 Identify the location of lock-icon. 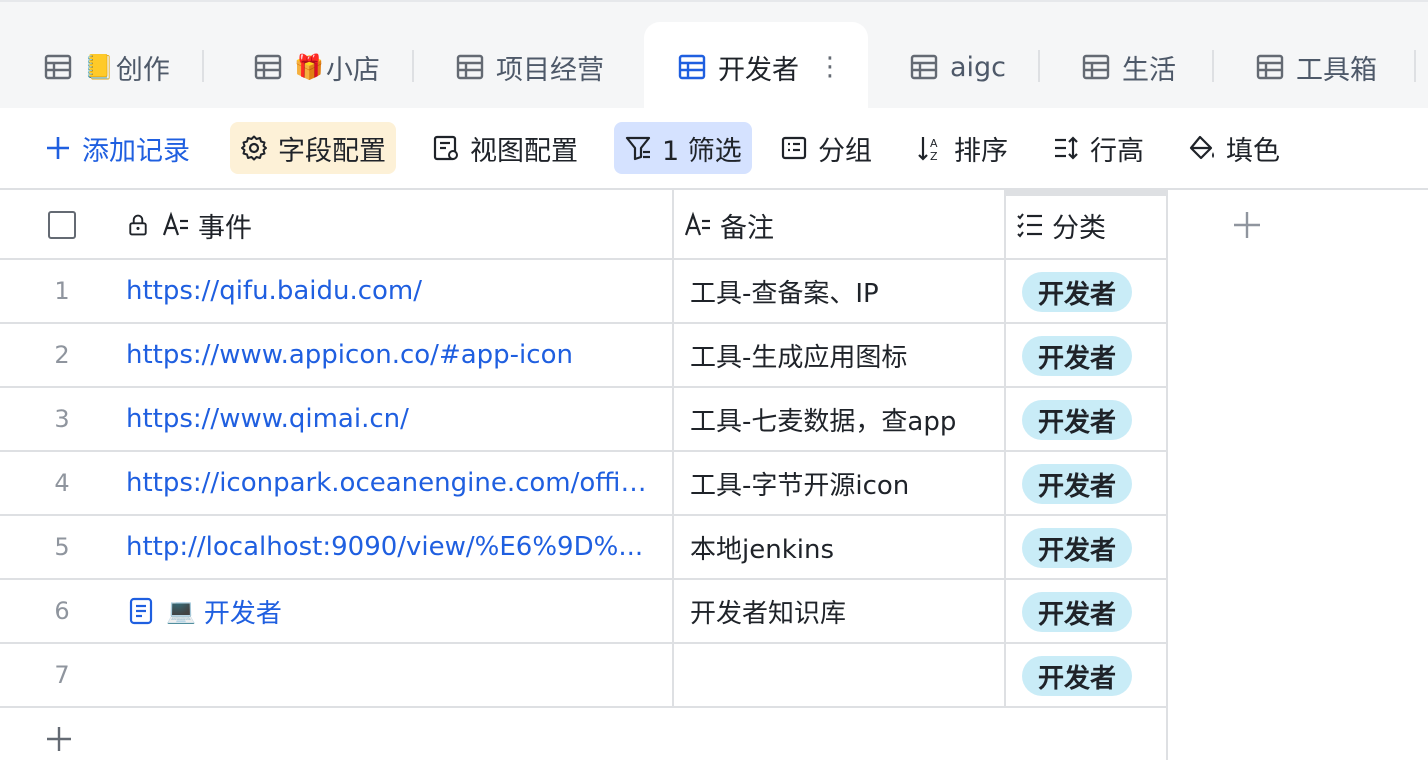
(138, 225).